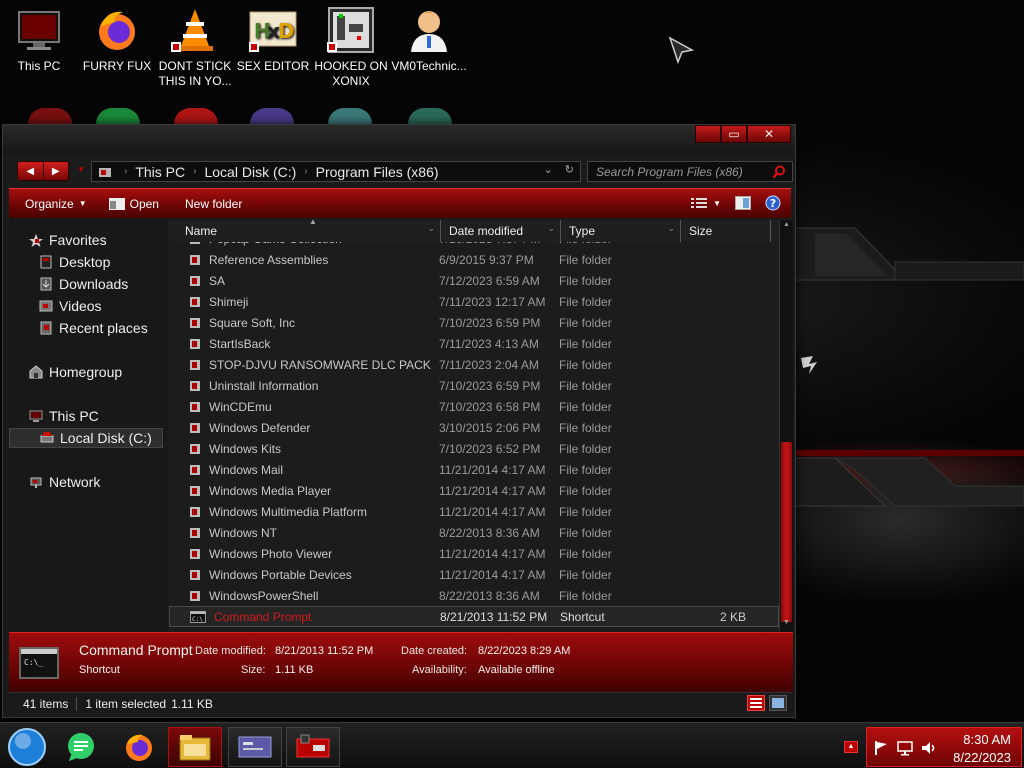  What do you see at coordinates (905, 748) in the screenshot?
I see `network-status-icon` at bounding box center [905, 748].